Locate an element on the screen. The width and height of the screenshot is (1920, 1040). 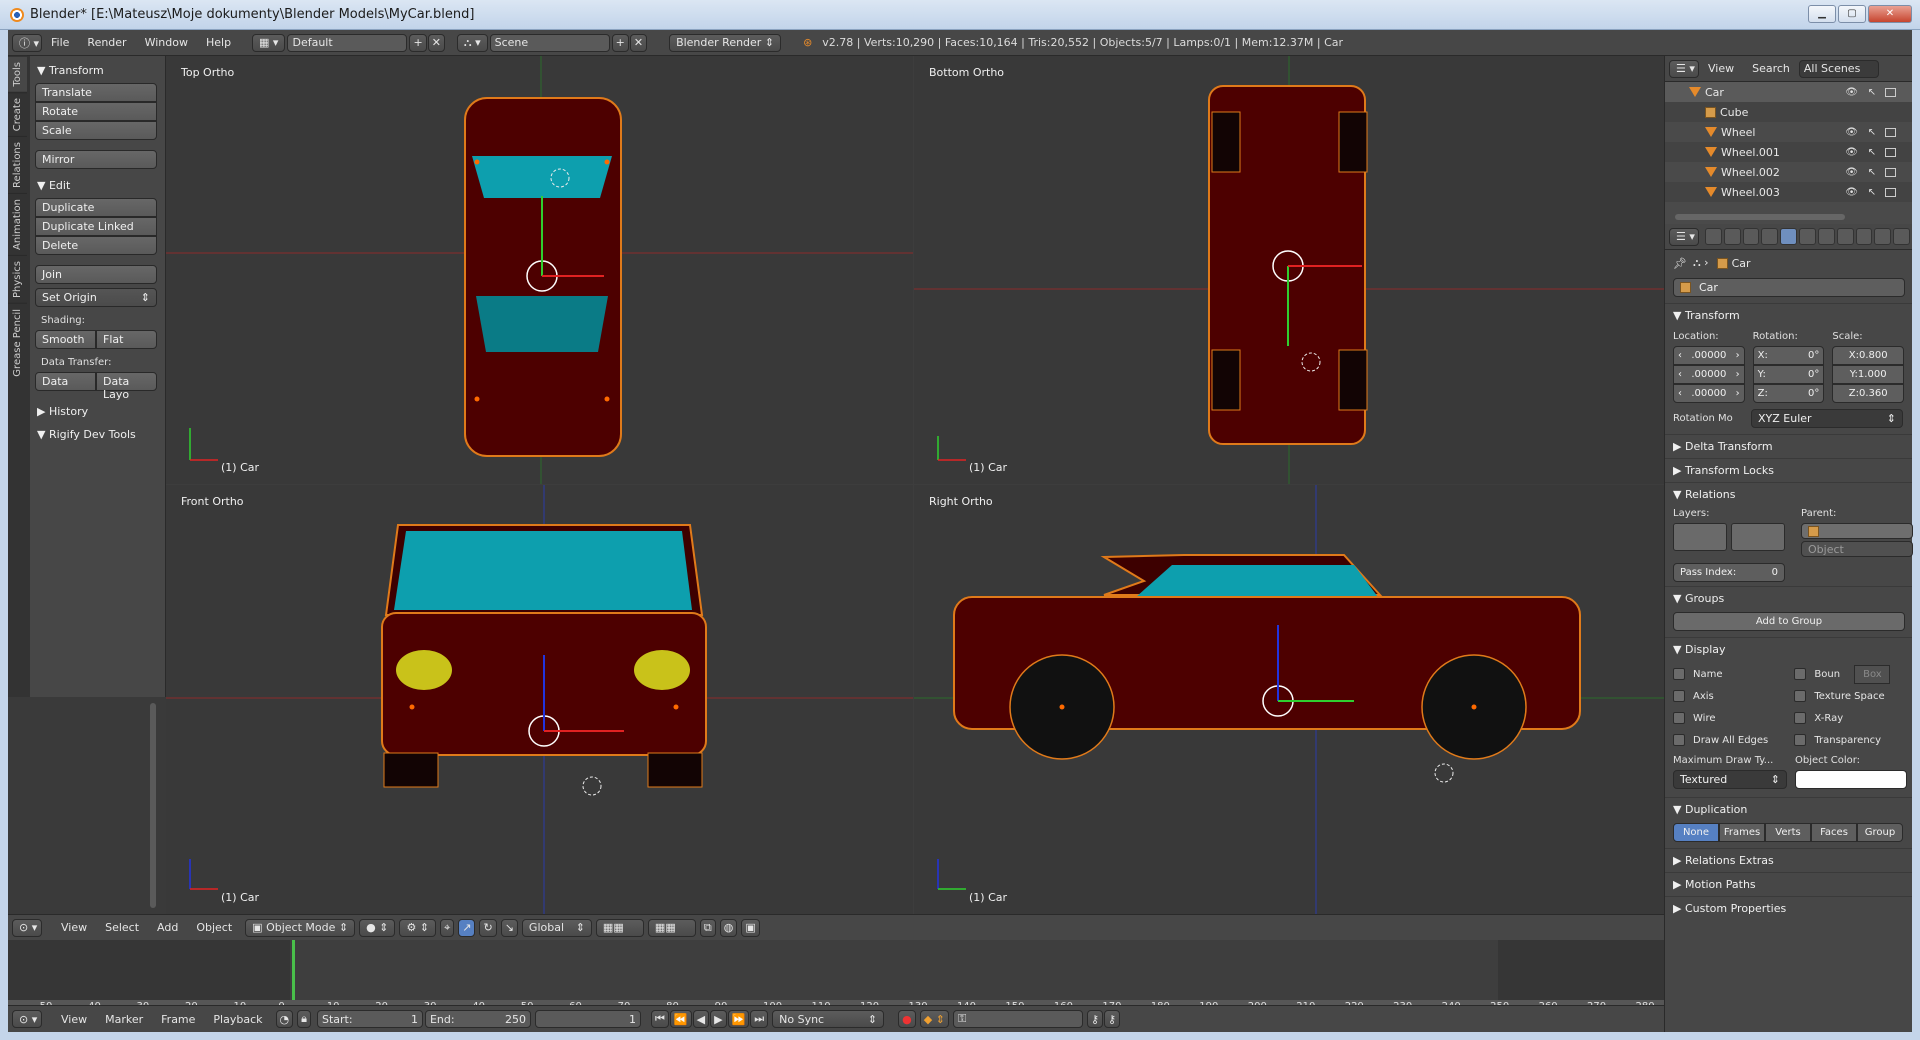
panel-relations-header: ▼ Relations is located at coordinates (1788, 494).